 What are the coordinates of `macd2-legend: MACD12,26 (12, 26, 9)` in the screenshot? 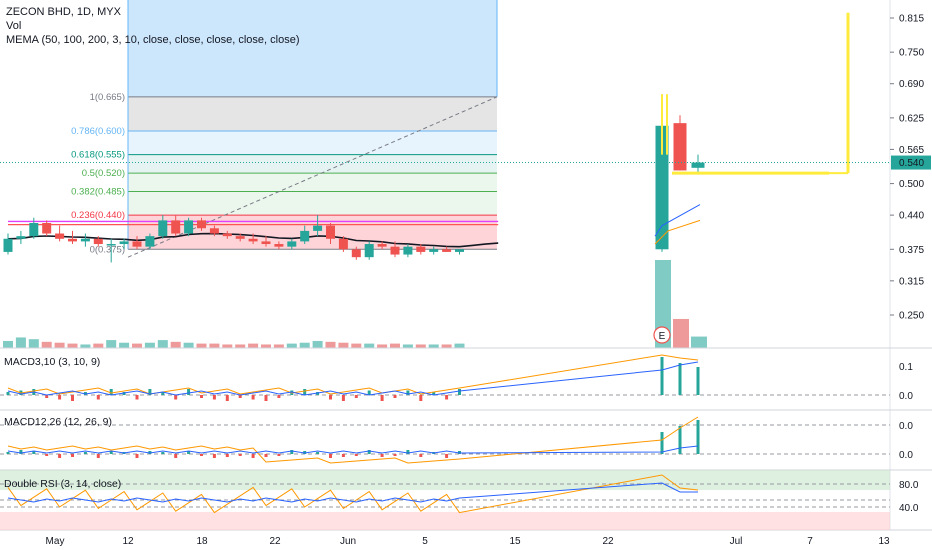 It's located at (58, 422).